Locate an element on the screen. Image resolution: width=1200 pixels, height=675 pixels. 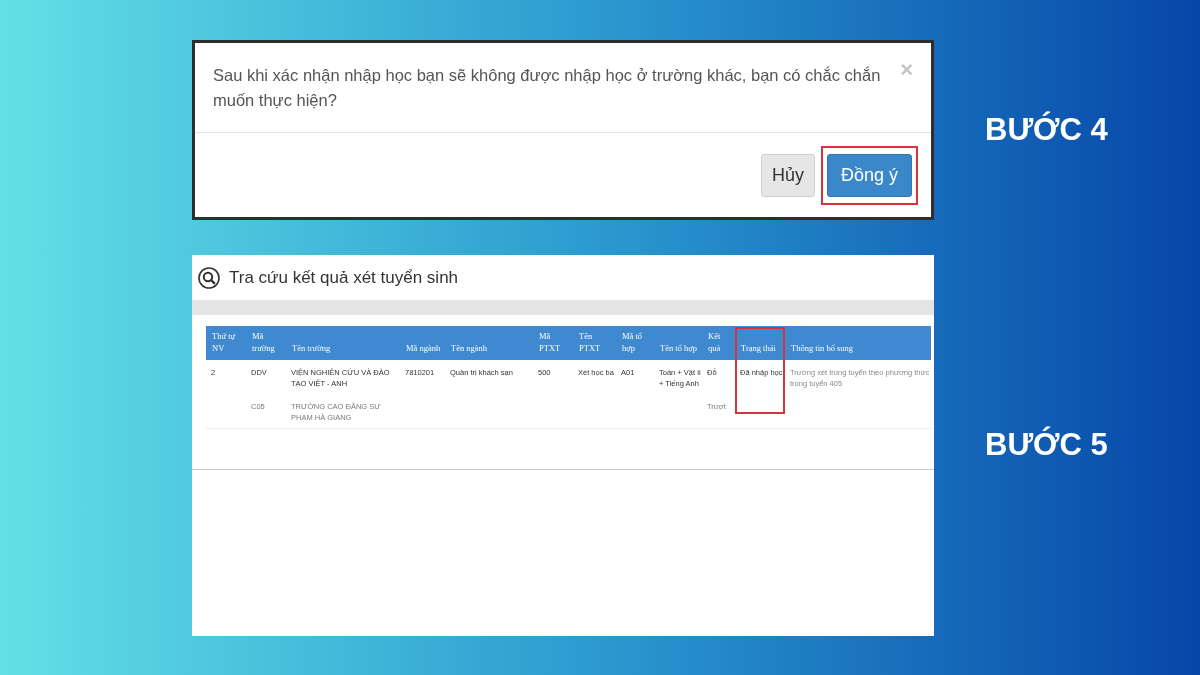
search-icon is located at coordinates (209, 277).